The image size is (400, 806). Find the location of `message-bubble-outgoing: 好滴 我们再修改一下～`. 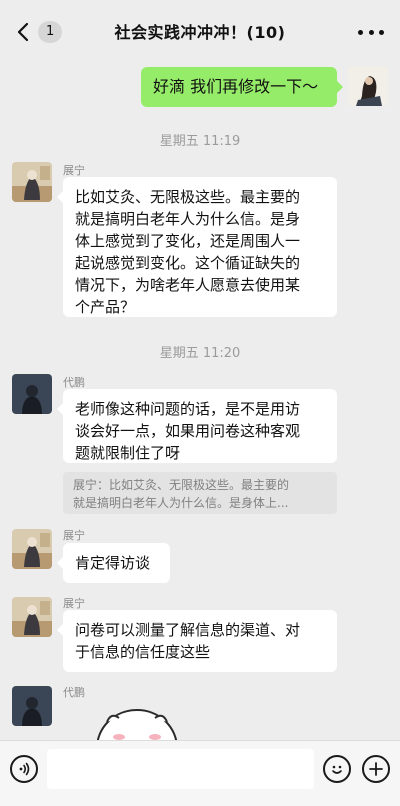

message-bubble-outgoing: 好滴 我们再修改一下～ is located at coordinates (242, 87).